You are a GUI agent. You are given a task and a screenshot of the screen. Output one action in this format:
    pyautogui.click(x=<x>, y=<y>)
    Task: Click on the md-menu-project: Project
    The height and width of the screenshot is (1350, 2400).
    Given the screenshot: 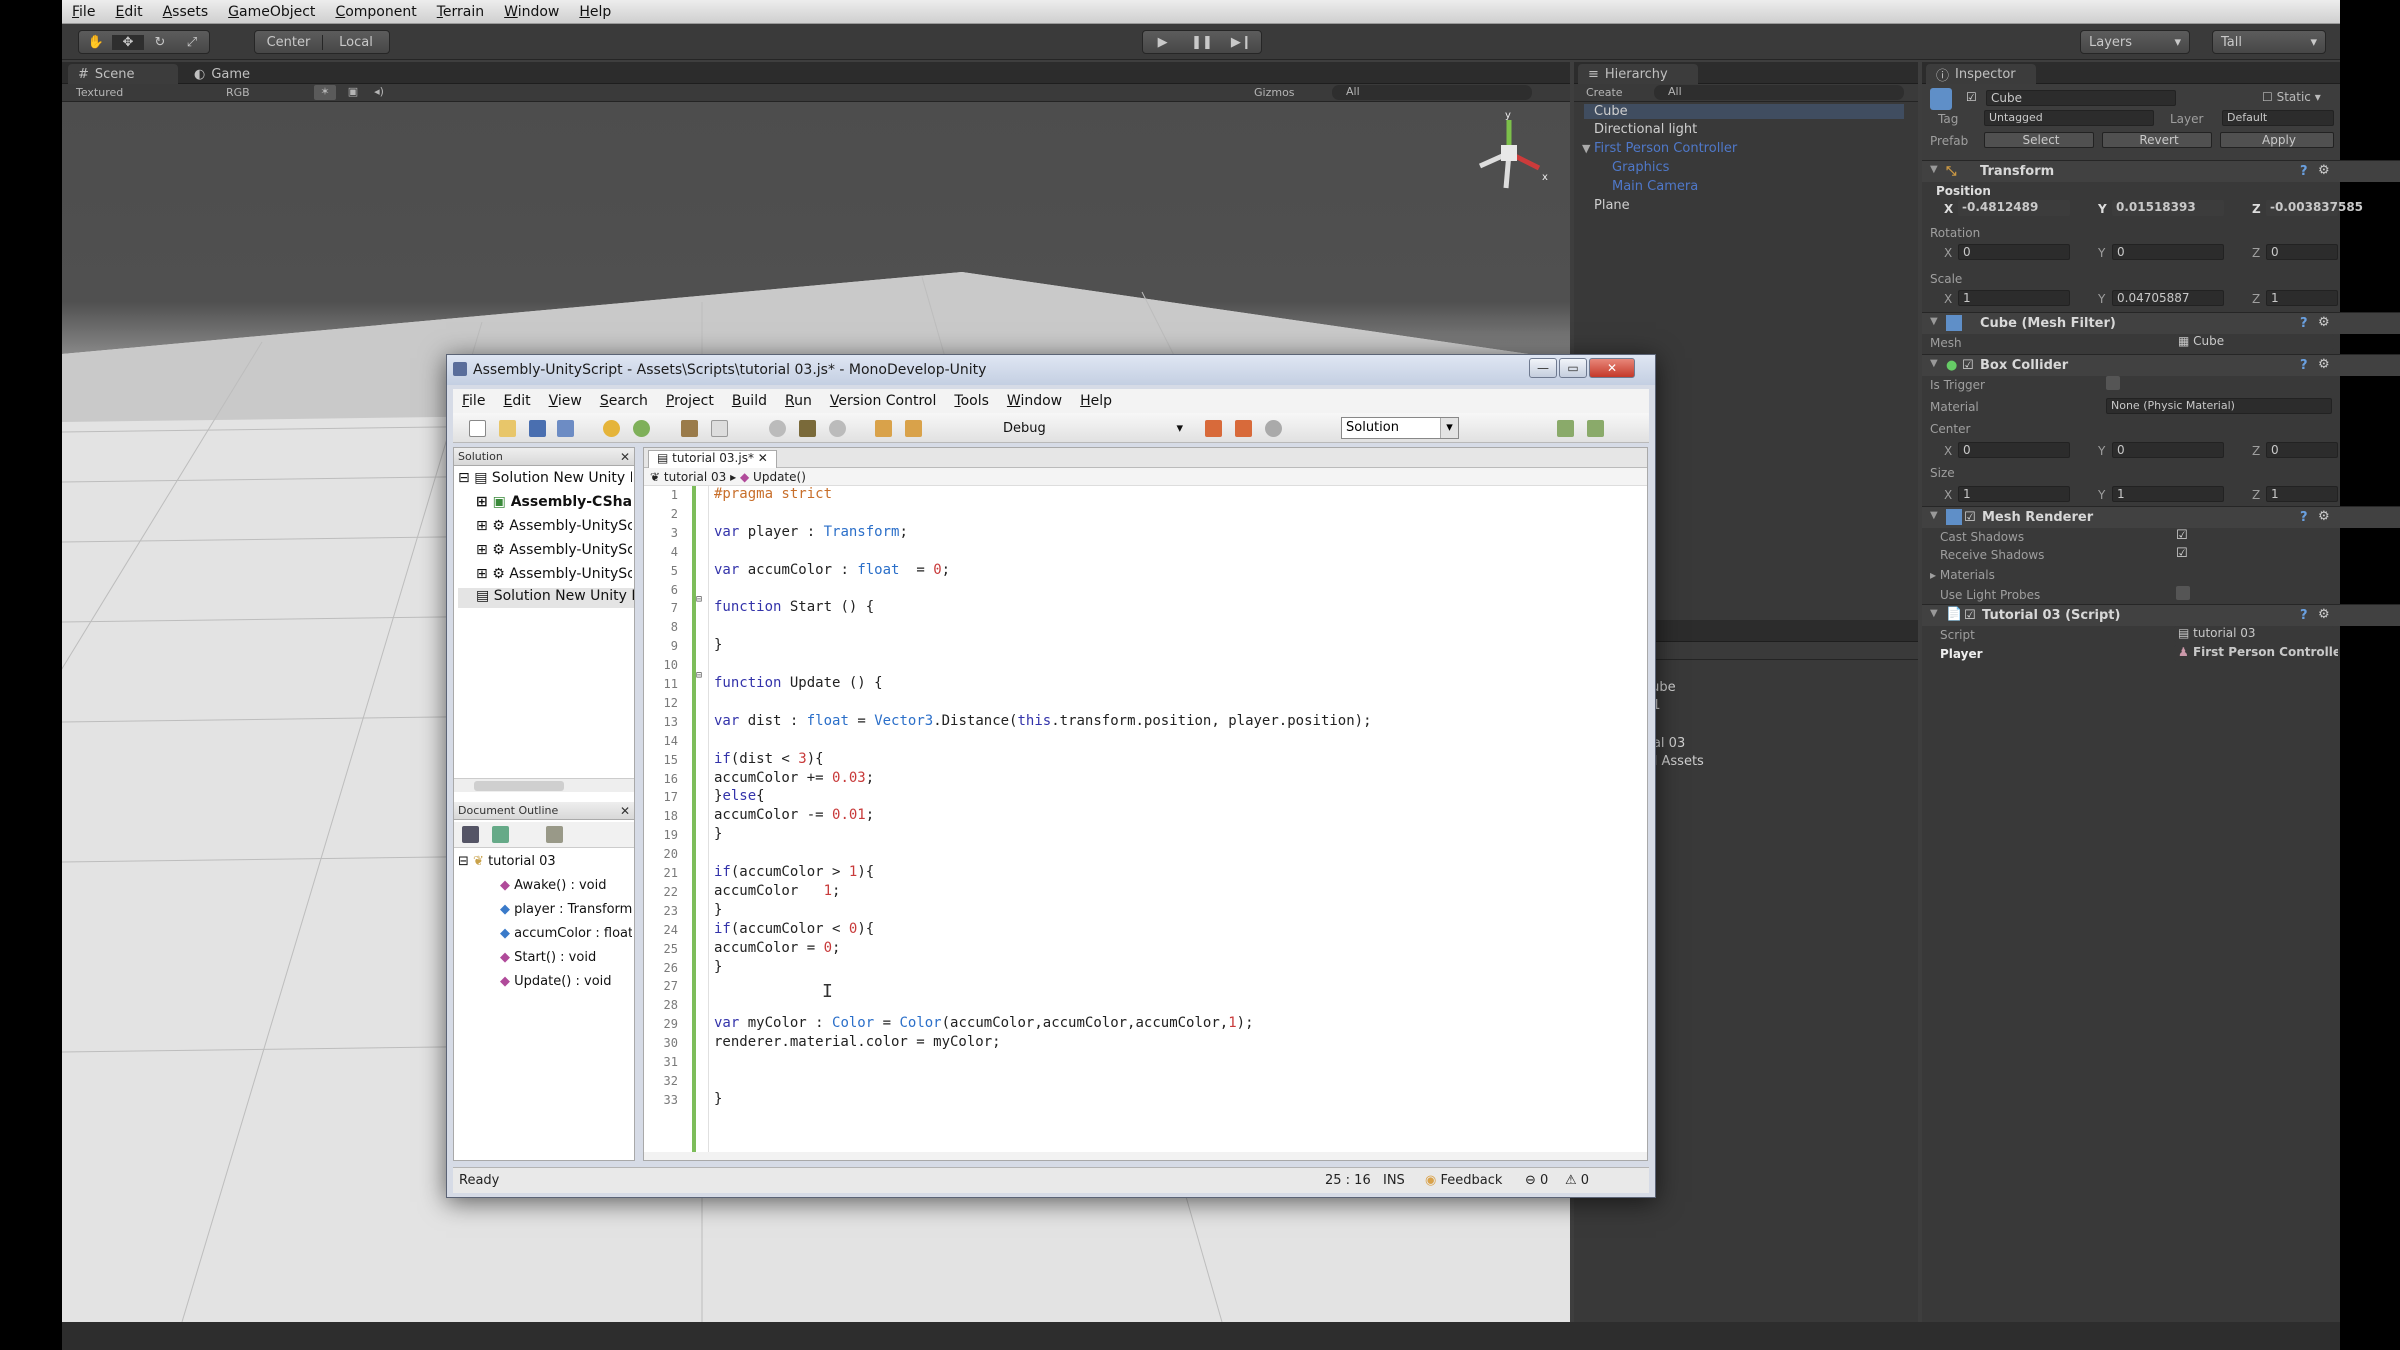 What is the action you would take?
    pyautogui.click(x=690, y=401)
    